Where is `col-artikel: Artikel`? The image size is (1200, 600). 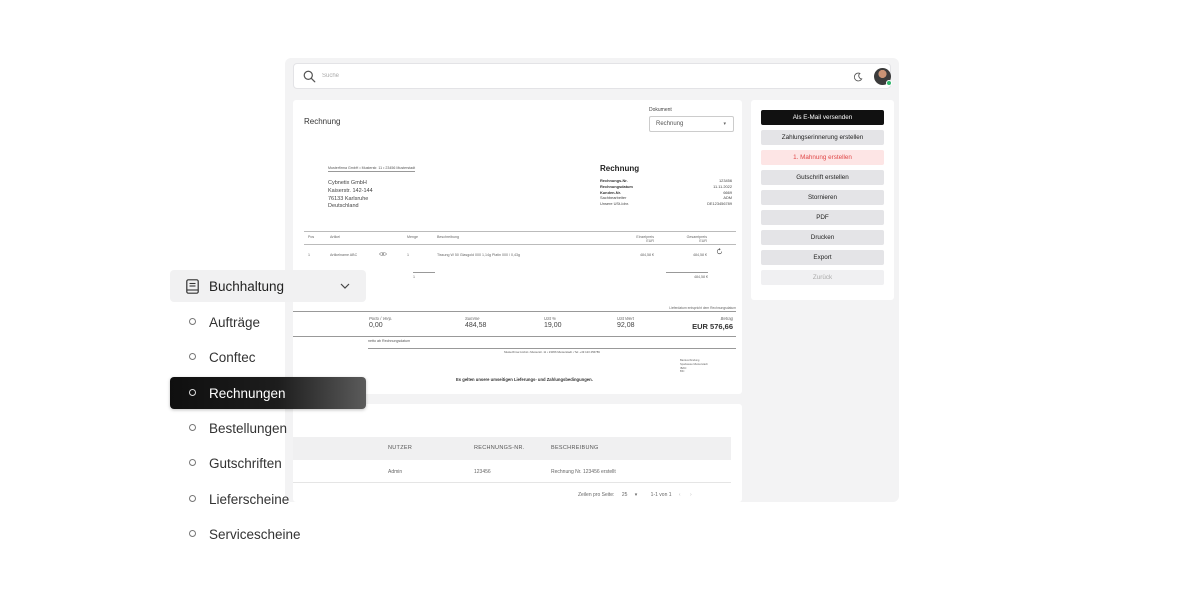 col-artikel: Artikel is located at coordinates (335, 237).